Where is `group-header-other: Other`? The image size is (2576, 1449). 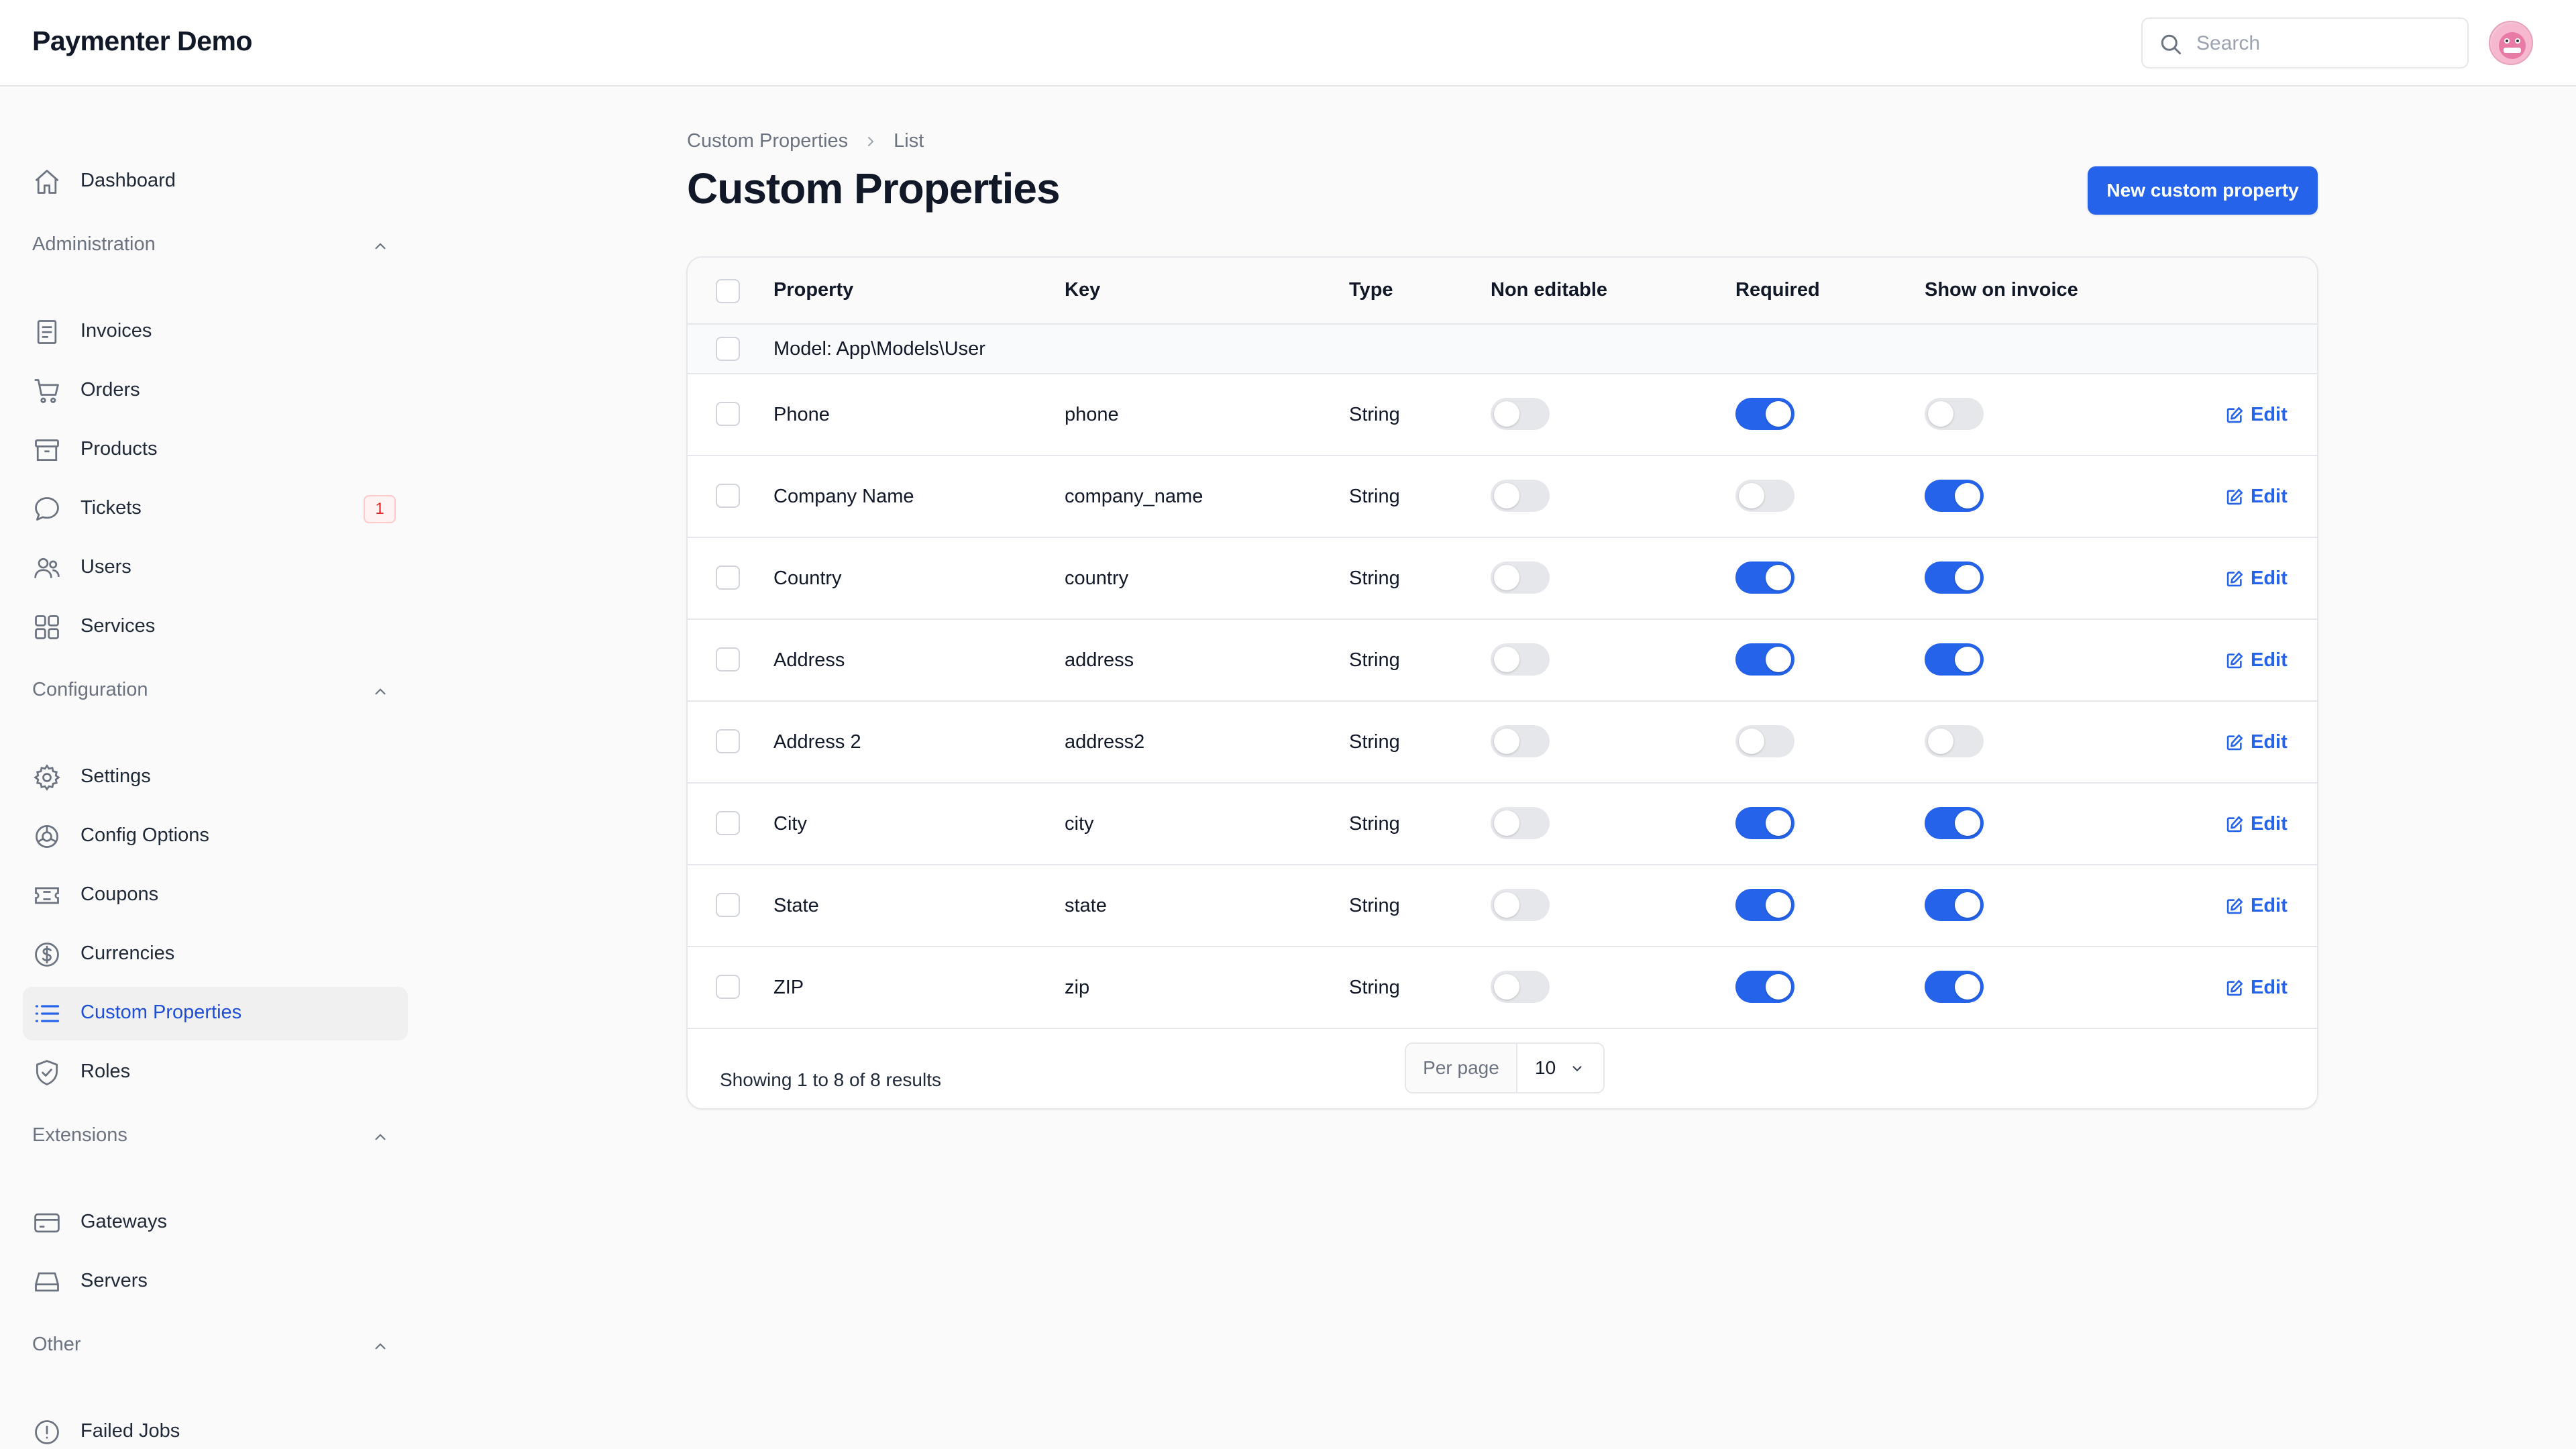
group-header-other: Other is located at coordinates (213, 1347).